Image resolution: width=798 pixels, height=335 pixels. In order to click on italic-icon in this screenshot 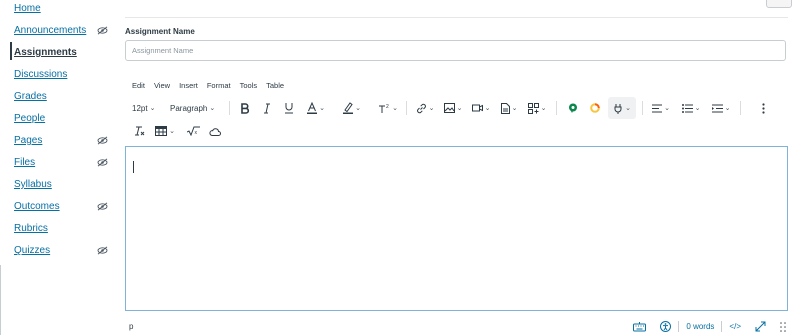, I will do `click(267, 108)`.